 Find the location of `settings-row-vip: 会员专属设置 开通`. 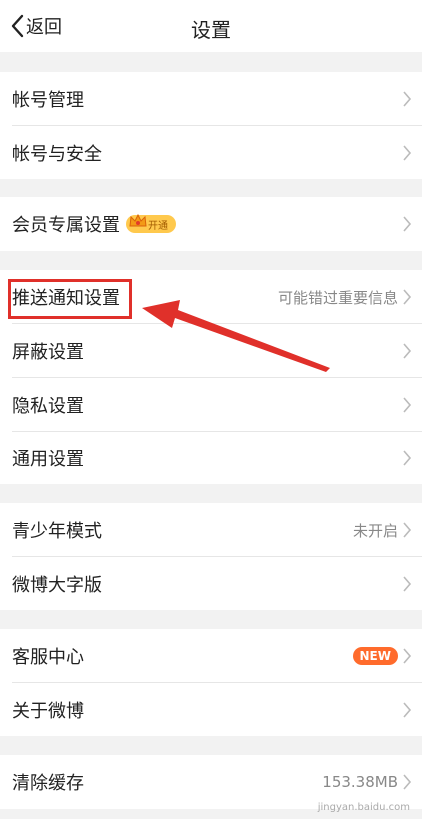

settings-row-vip: 会员专属设置 开通 is located at coordinates (211, 224).